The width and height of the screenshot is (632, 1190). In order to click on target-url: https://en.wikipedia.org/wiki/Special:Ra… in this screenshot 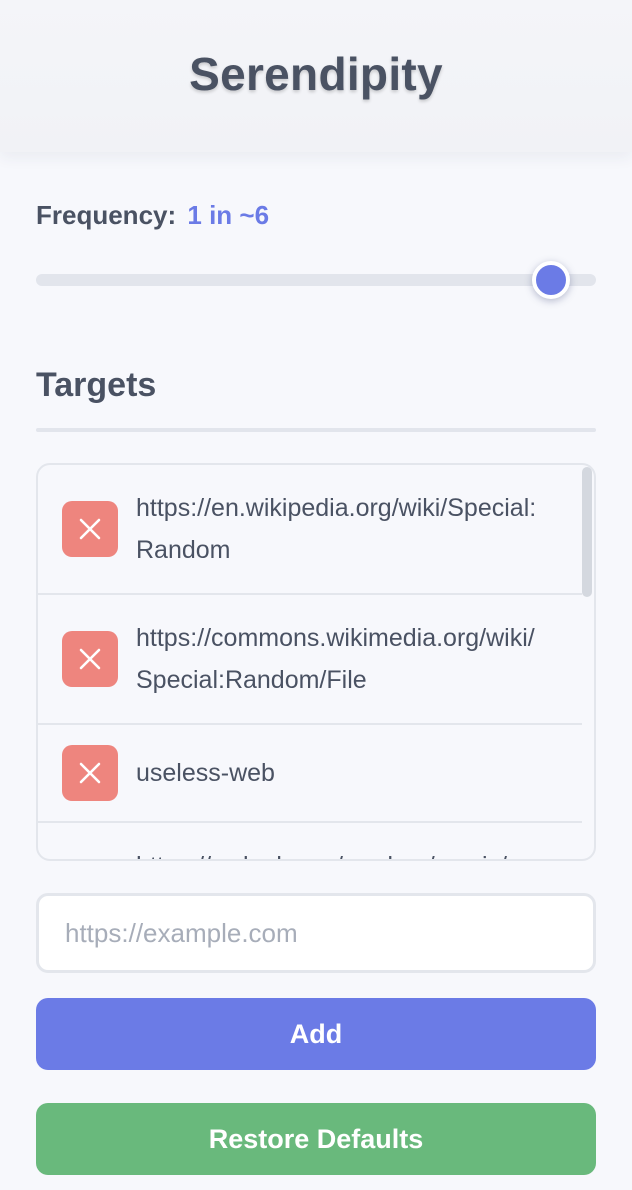, I will do `click(336, 529)`.